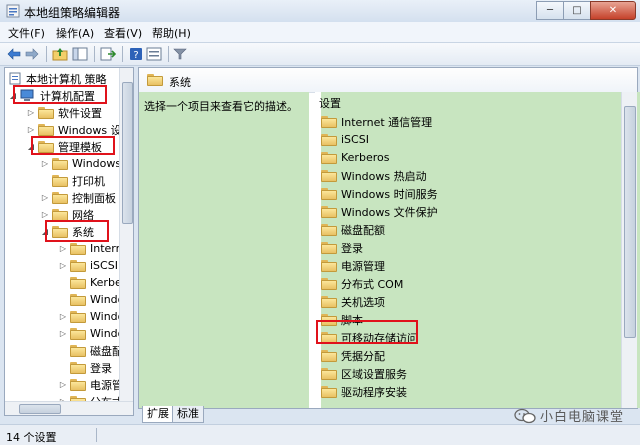  I want to click on tab-extended: 扩展, so click(158, 414).